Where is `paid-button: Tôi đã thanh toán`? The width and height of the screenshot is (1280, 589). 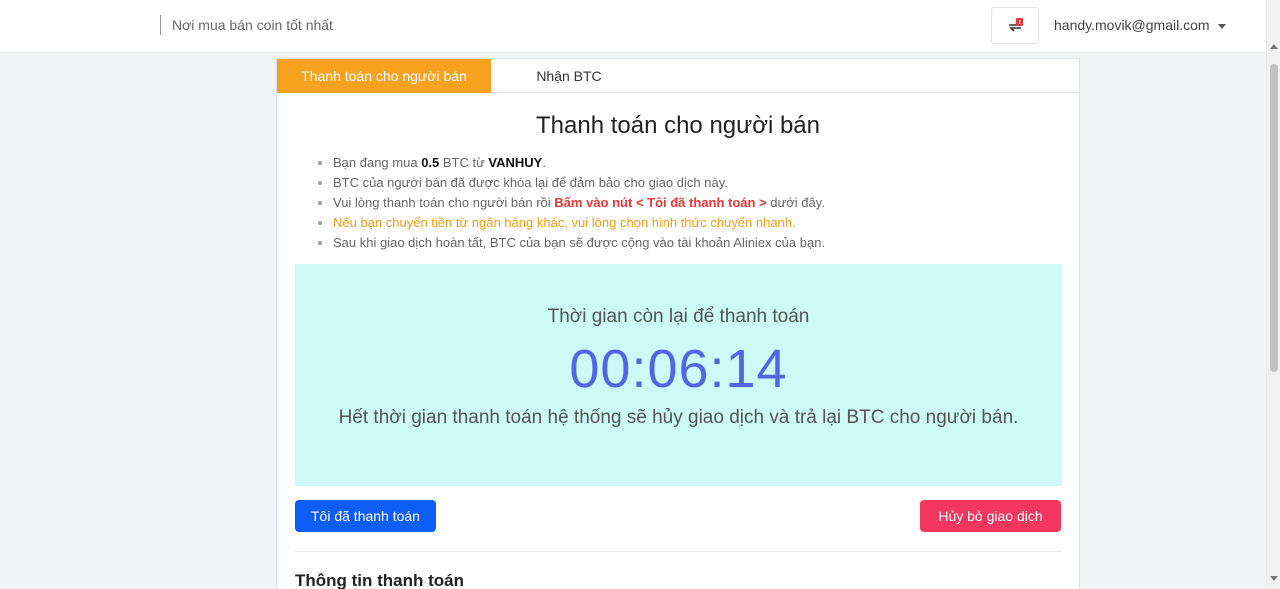
paid-button: Tôi đã thanh toán is located at coordinates (365, 516).